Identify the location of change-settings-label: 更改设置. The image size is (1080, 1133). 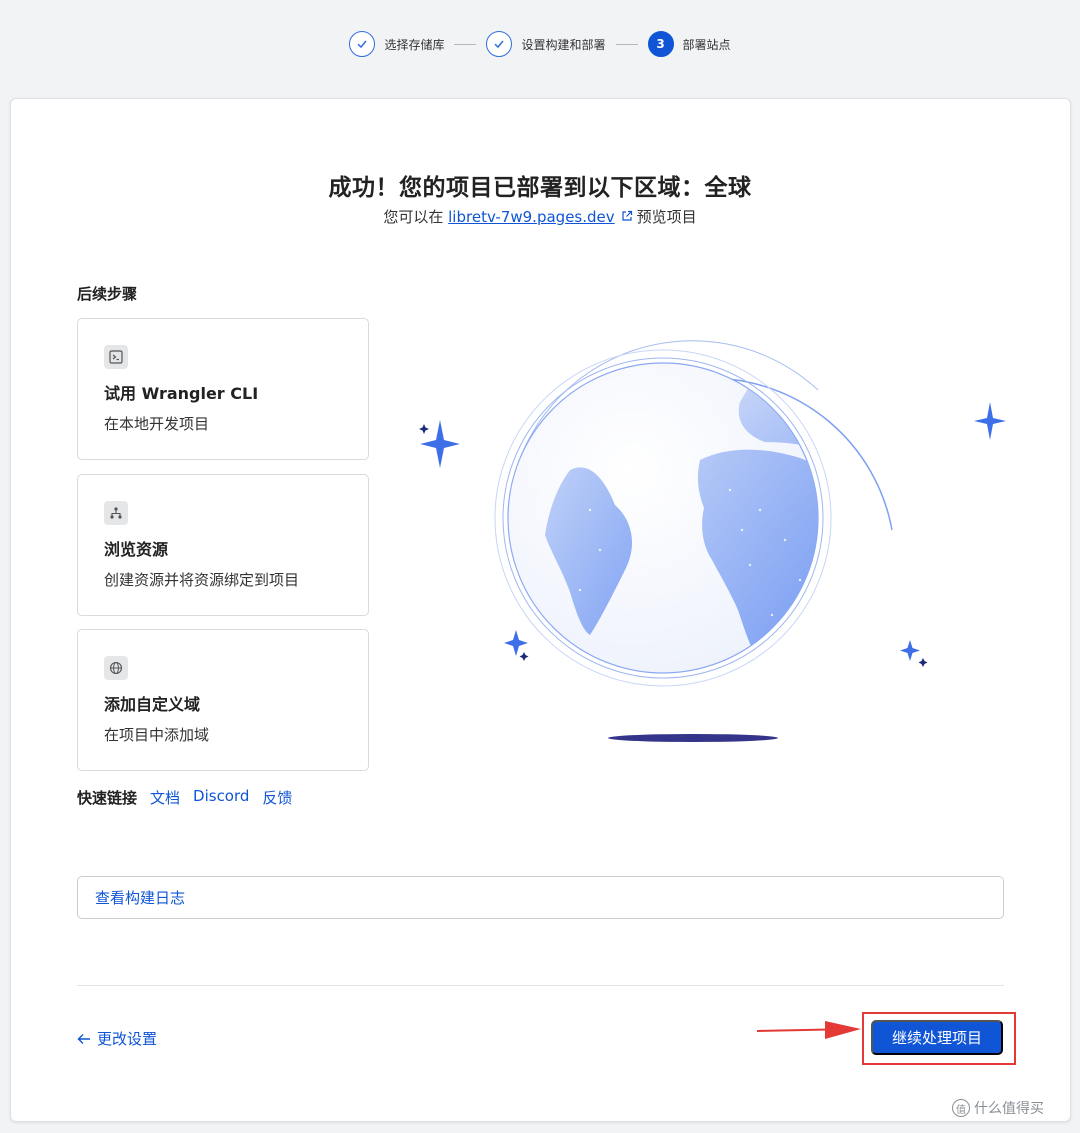
(127, 1039).